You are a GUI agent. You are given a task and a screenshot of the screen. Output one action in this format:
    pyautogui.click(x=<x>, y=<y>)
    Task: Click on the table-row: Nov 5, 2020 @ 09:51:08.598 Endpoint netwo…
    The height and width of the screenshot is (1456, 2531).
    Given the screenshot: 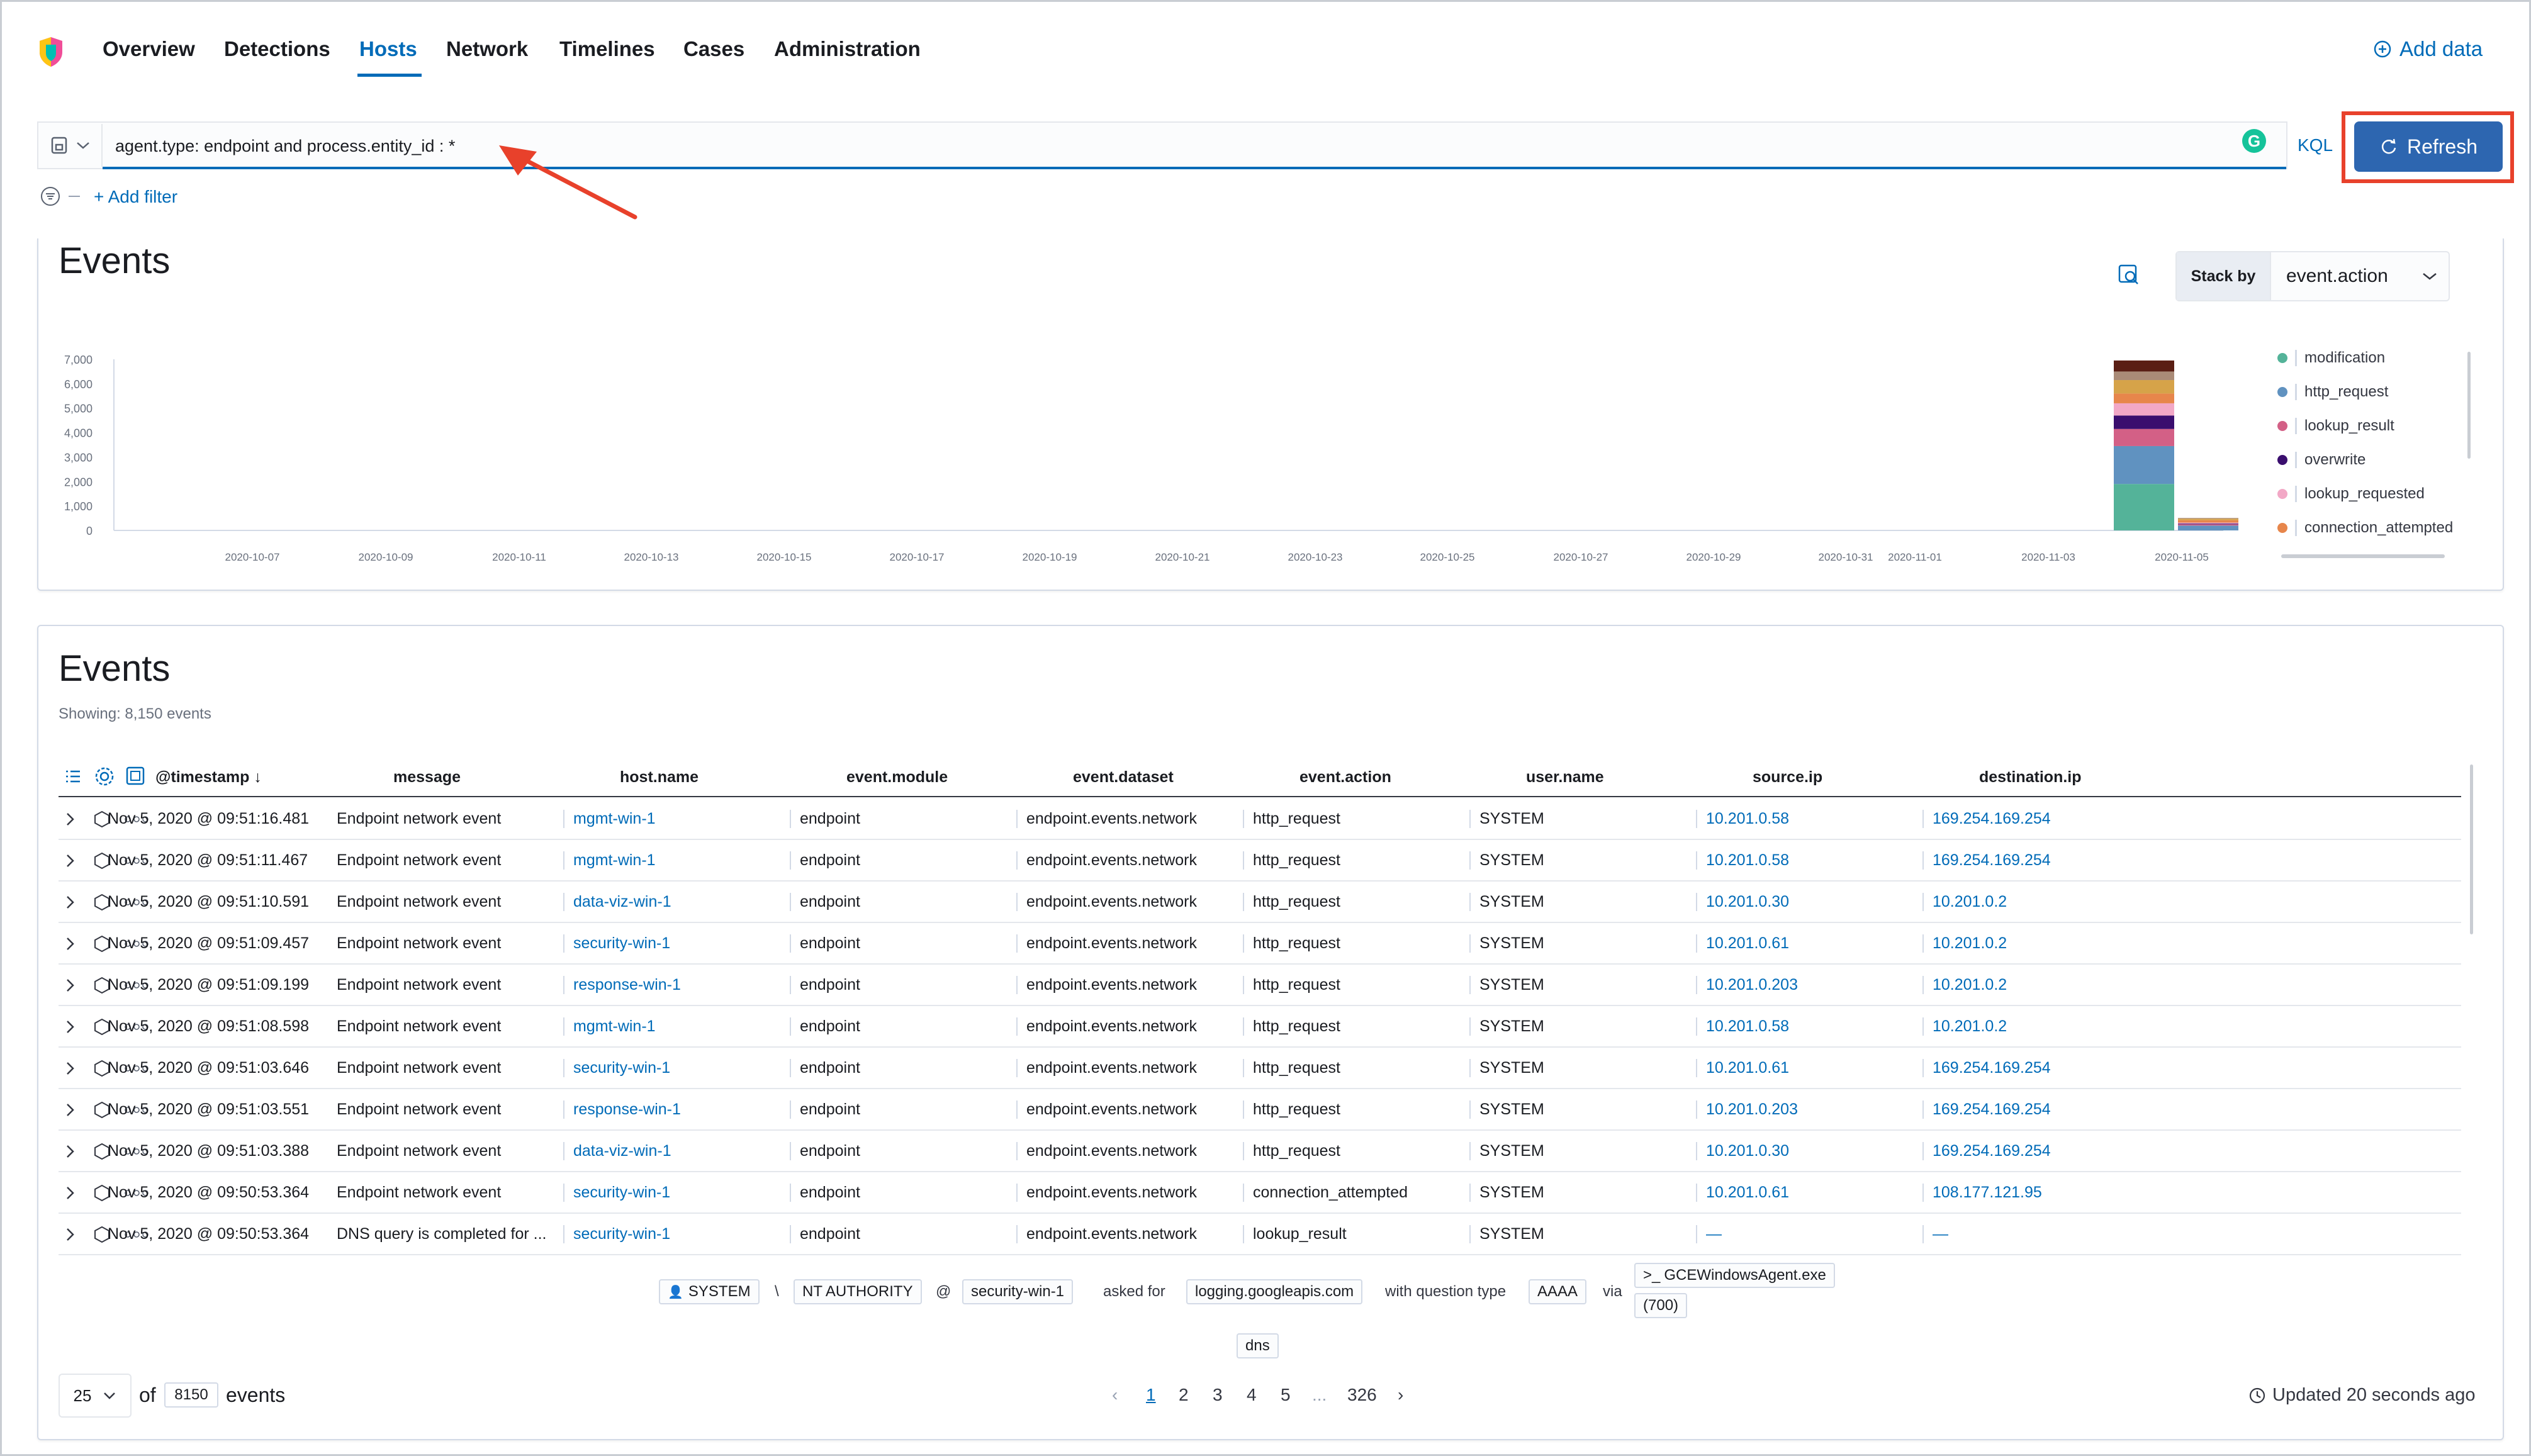 What is the action you would take?
    pyautogui.click(x=1260, y=1027)
    